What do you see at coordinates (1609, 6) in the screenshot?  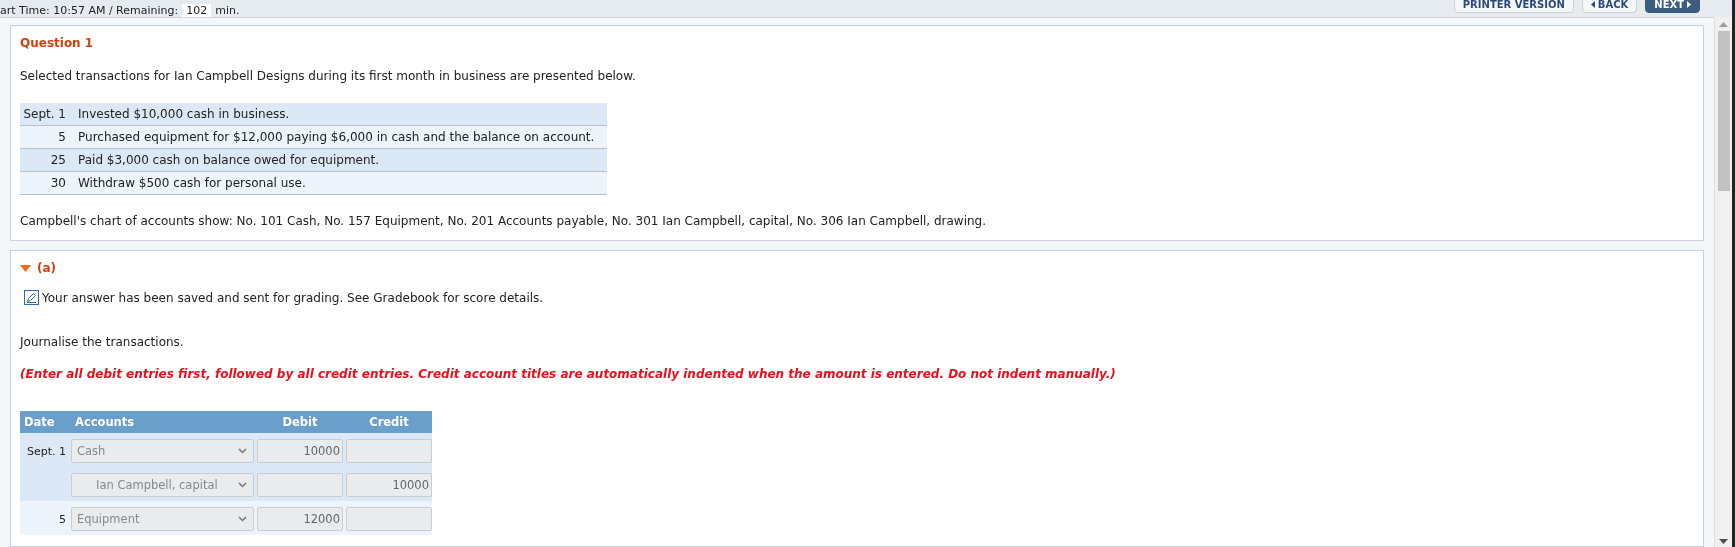 I see `back-button: BACK` at bounding box center [1609, 6].